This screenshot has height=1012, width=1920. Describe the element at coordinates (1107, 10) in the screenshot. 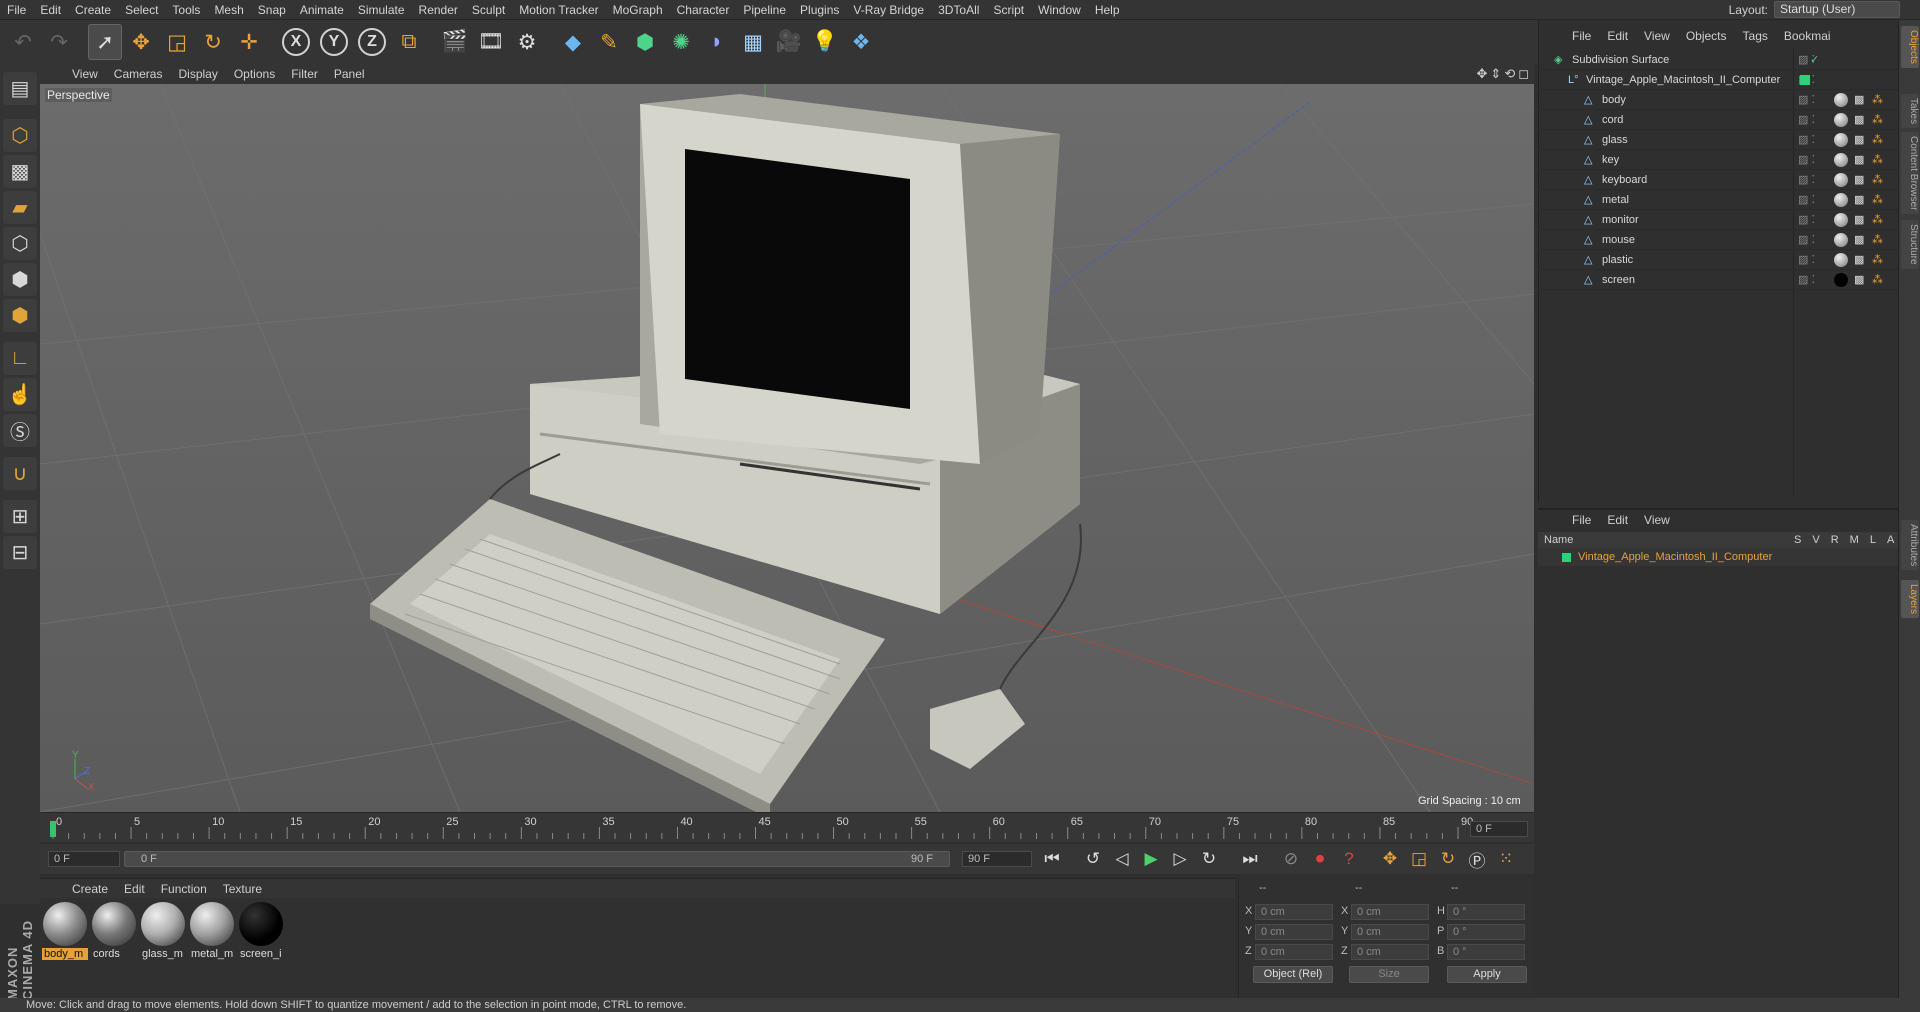

I see `menu-item-help: Help` at that location.